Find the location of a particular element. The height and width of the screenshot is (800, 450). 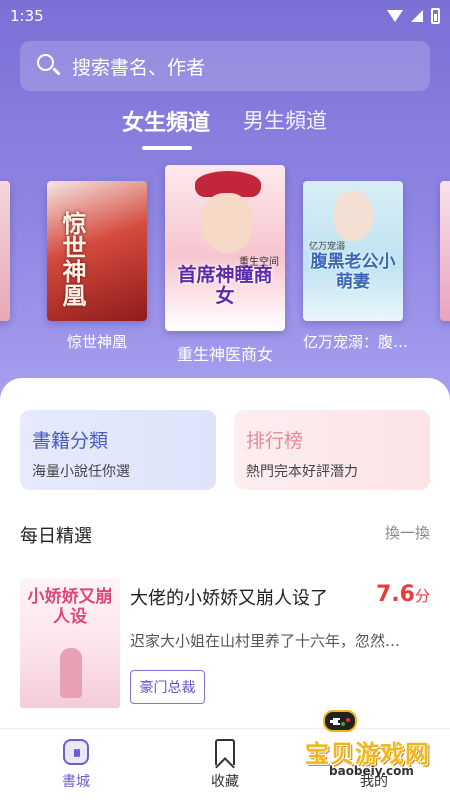

watermark-logo: 宝贝游戏网 baobeiy.com is located at coordinates (365, 743).